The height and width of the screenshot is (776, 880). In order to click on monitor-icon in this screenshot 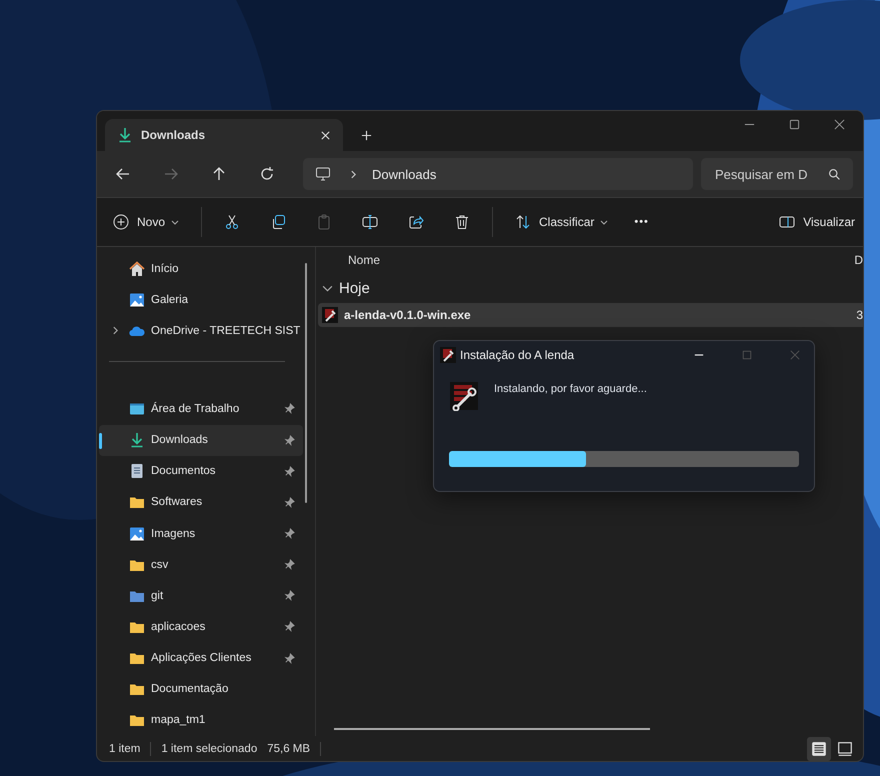, I will do `click(323, 174)`.